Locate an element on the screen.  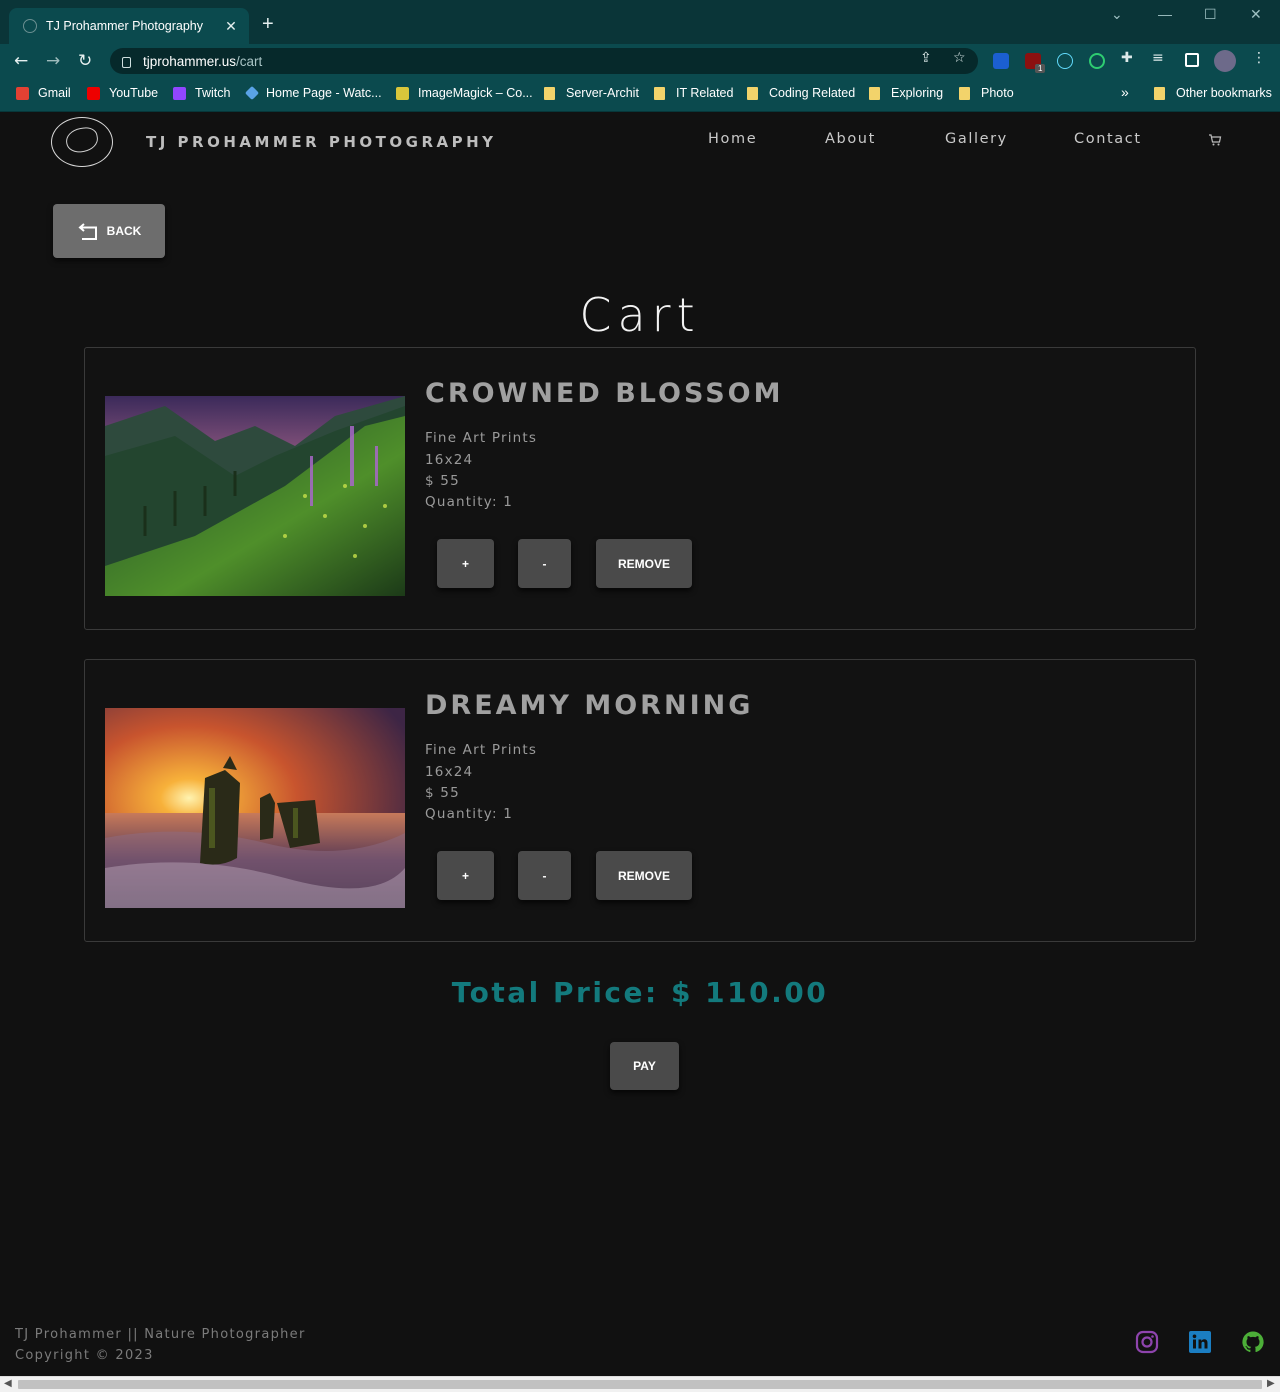
nav-home: Home is located at coordinates (732, 139).